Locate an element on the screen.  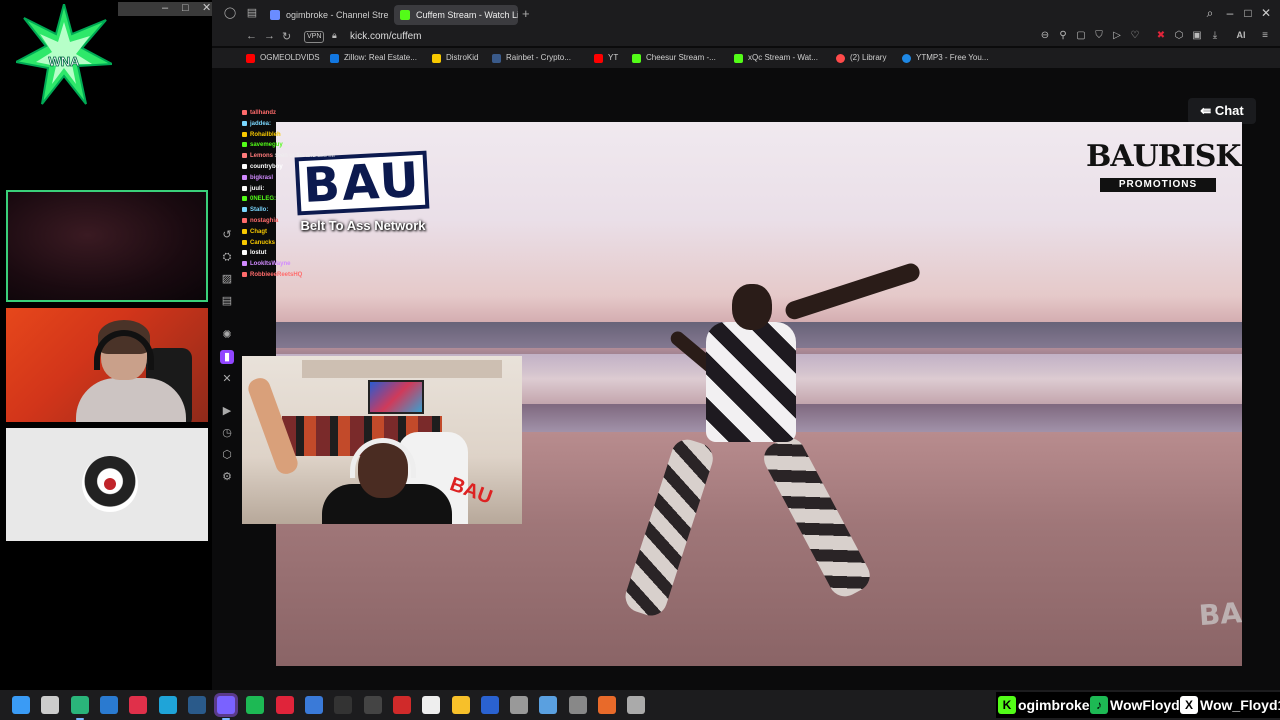
app-blue-icon is located at coordinates (314, 705).